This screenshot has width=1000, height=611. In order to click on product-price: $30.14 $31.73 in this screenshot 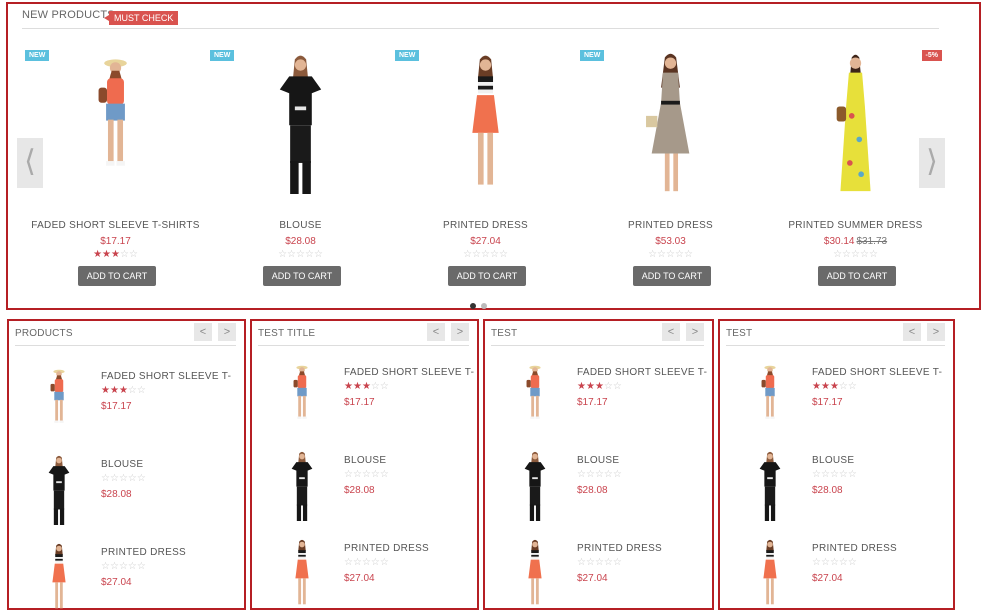, I will do `click(855, 241)`.